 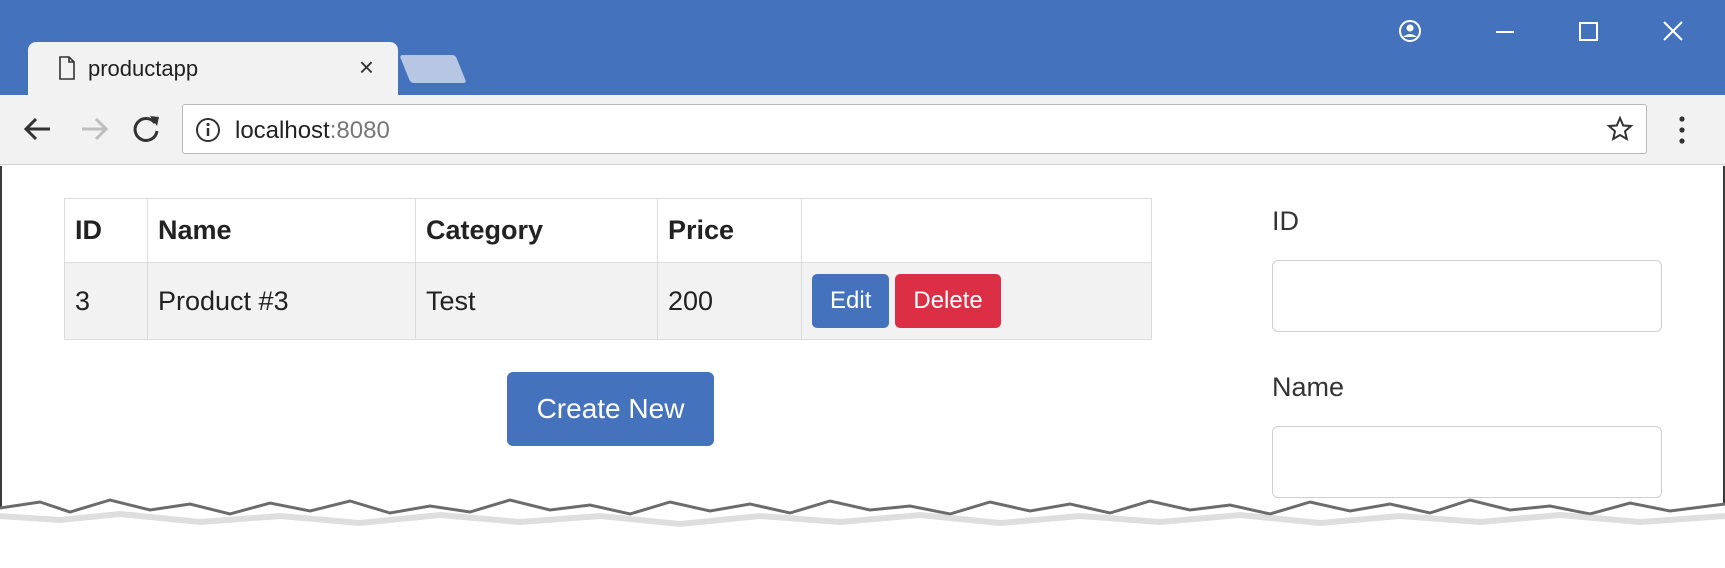 I want to click on browser-toolbar: localhost:8080, so click(x=862, y=130).